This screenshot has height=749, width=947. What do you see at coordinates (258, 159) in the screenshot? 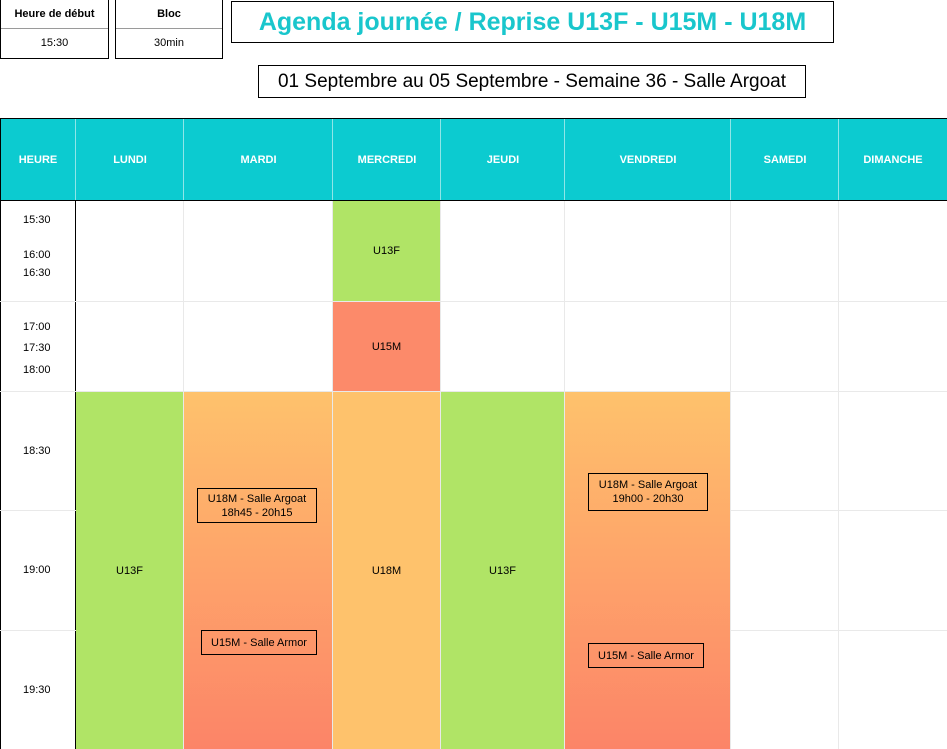
I see `header-mardi: MARDI` at bounding box center [258, 159].